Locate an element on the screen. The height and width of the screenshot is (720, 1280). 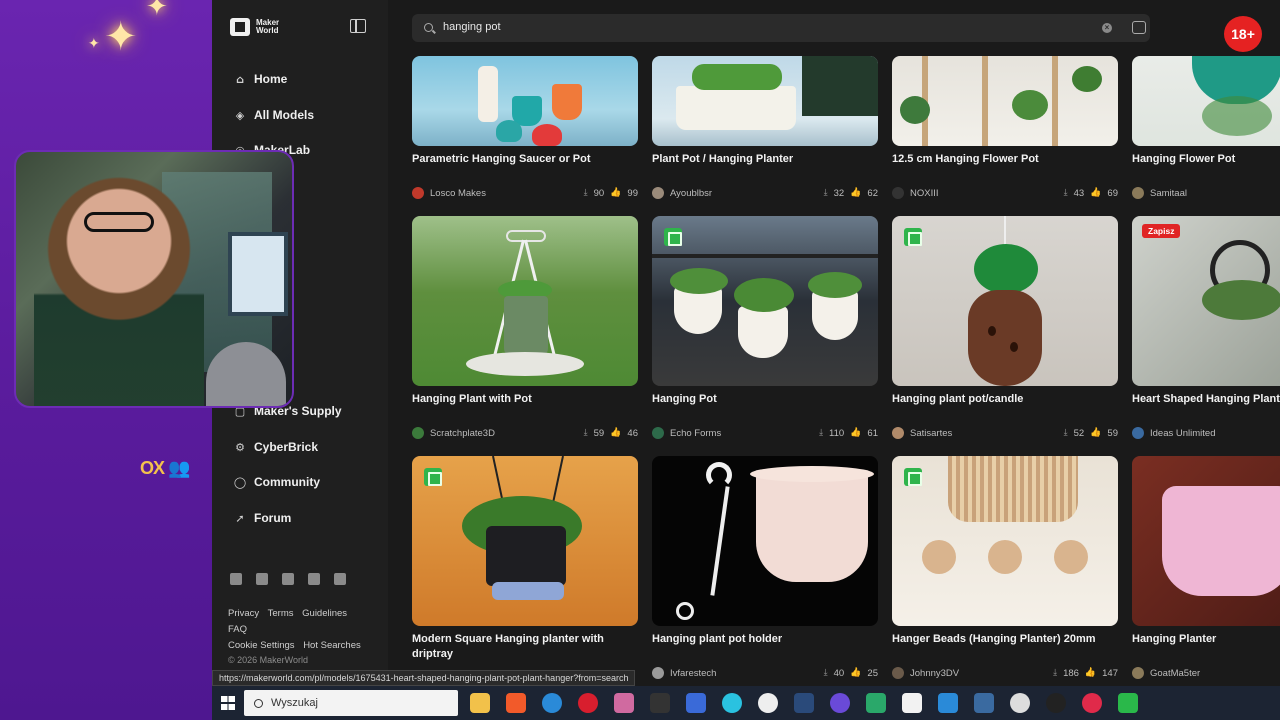
sparkle-icon: ✦ is located at coordinates (121, 37).